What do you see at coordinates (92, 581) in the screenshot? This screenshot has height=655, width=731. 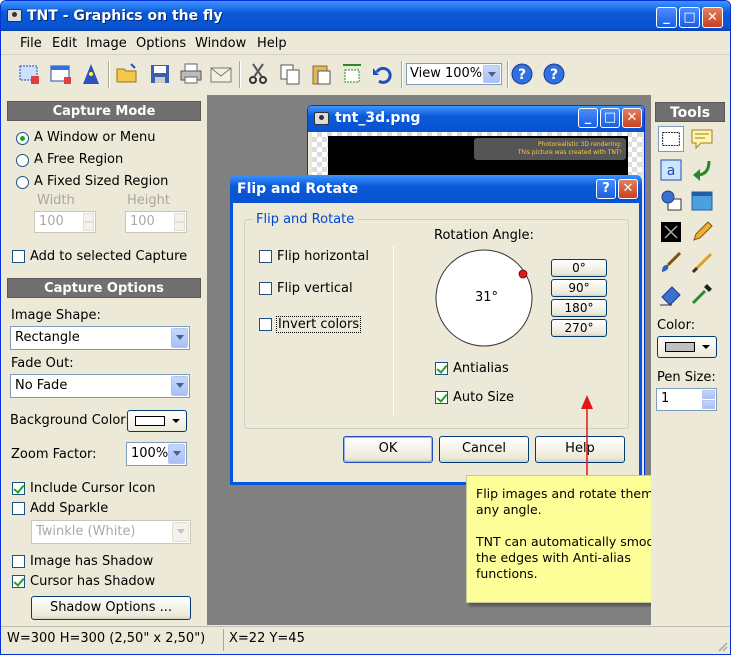 I see `cursor-shadow-label: Cursor has Shadow` at bounding box center [92, 581].